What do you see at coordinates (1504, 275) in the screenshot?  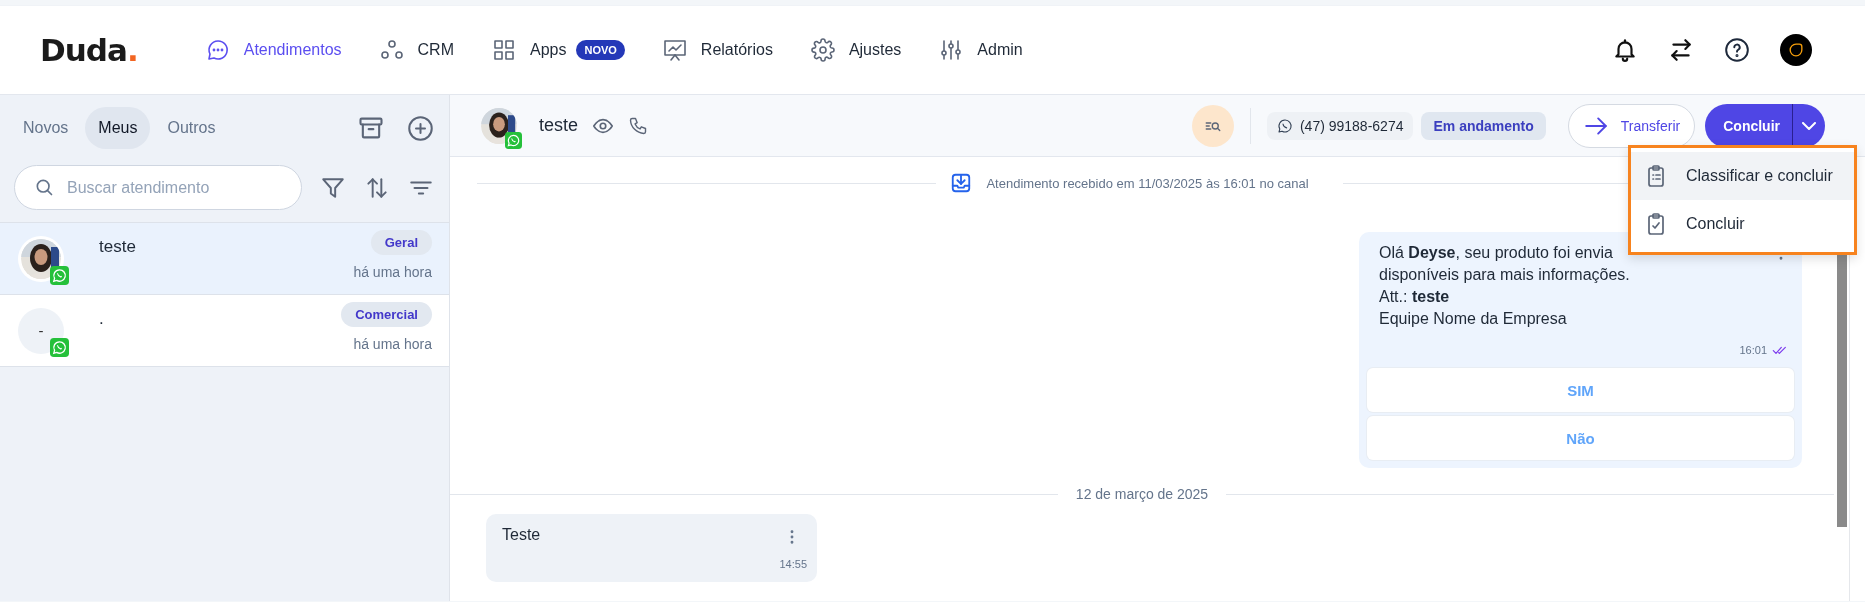 I see `message-text: disponíveis para mais informações.` at bounding box center [1504, 275].